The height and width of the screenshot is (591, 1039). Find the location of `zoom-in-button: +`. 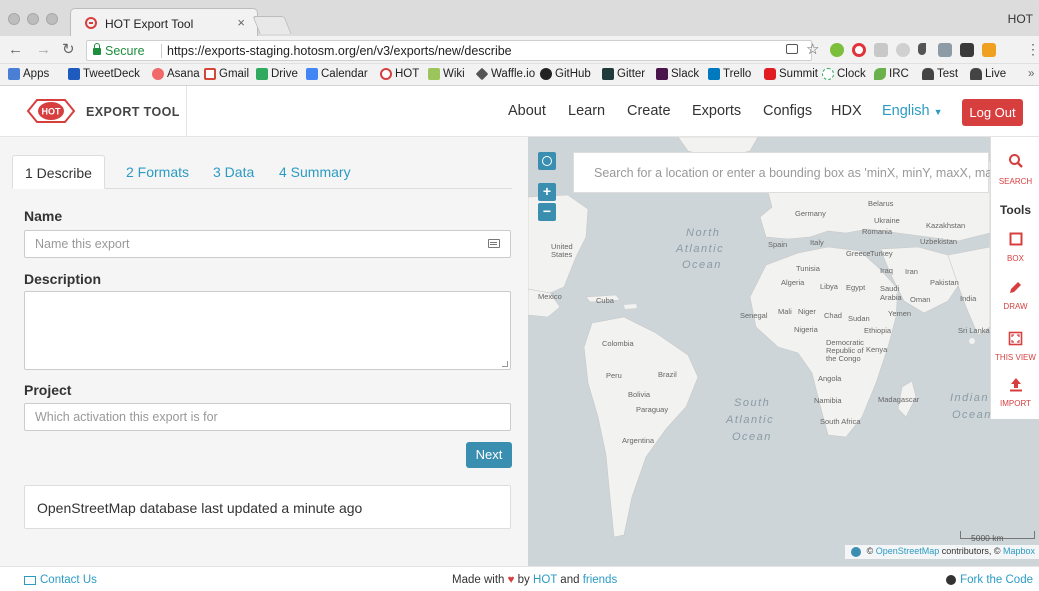

zoom-in-button: + is located at coordinates (547, 192).